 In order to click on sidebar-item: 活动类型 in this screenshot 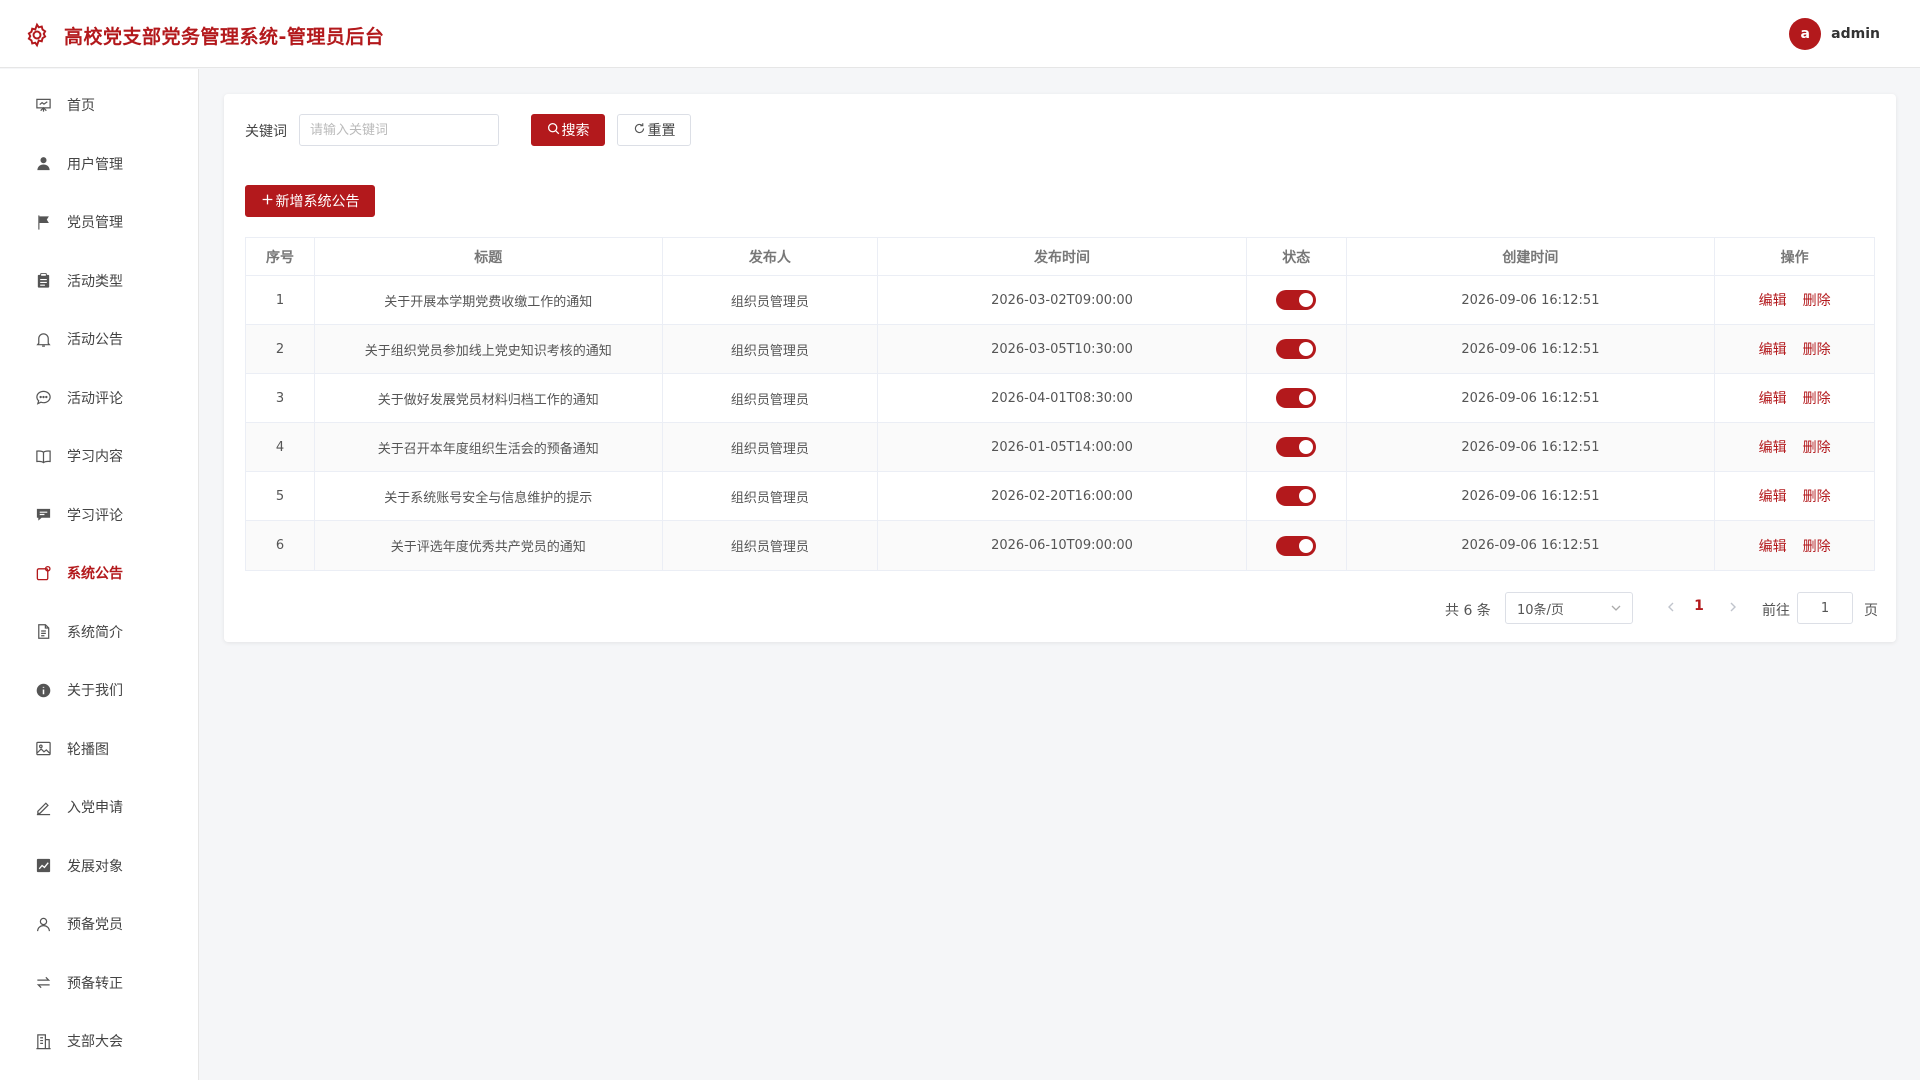, I will do `click(99, 281)`.